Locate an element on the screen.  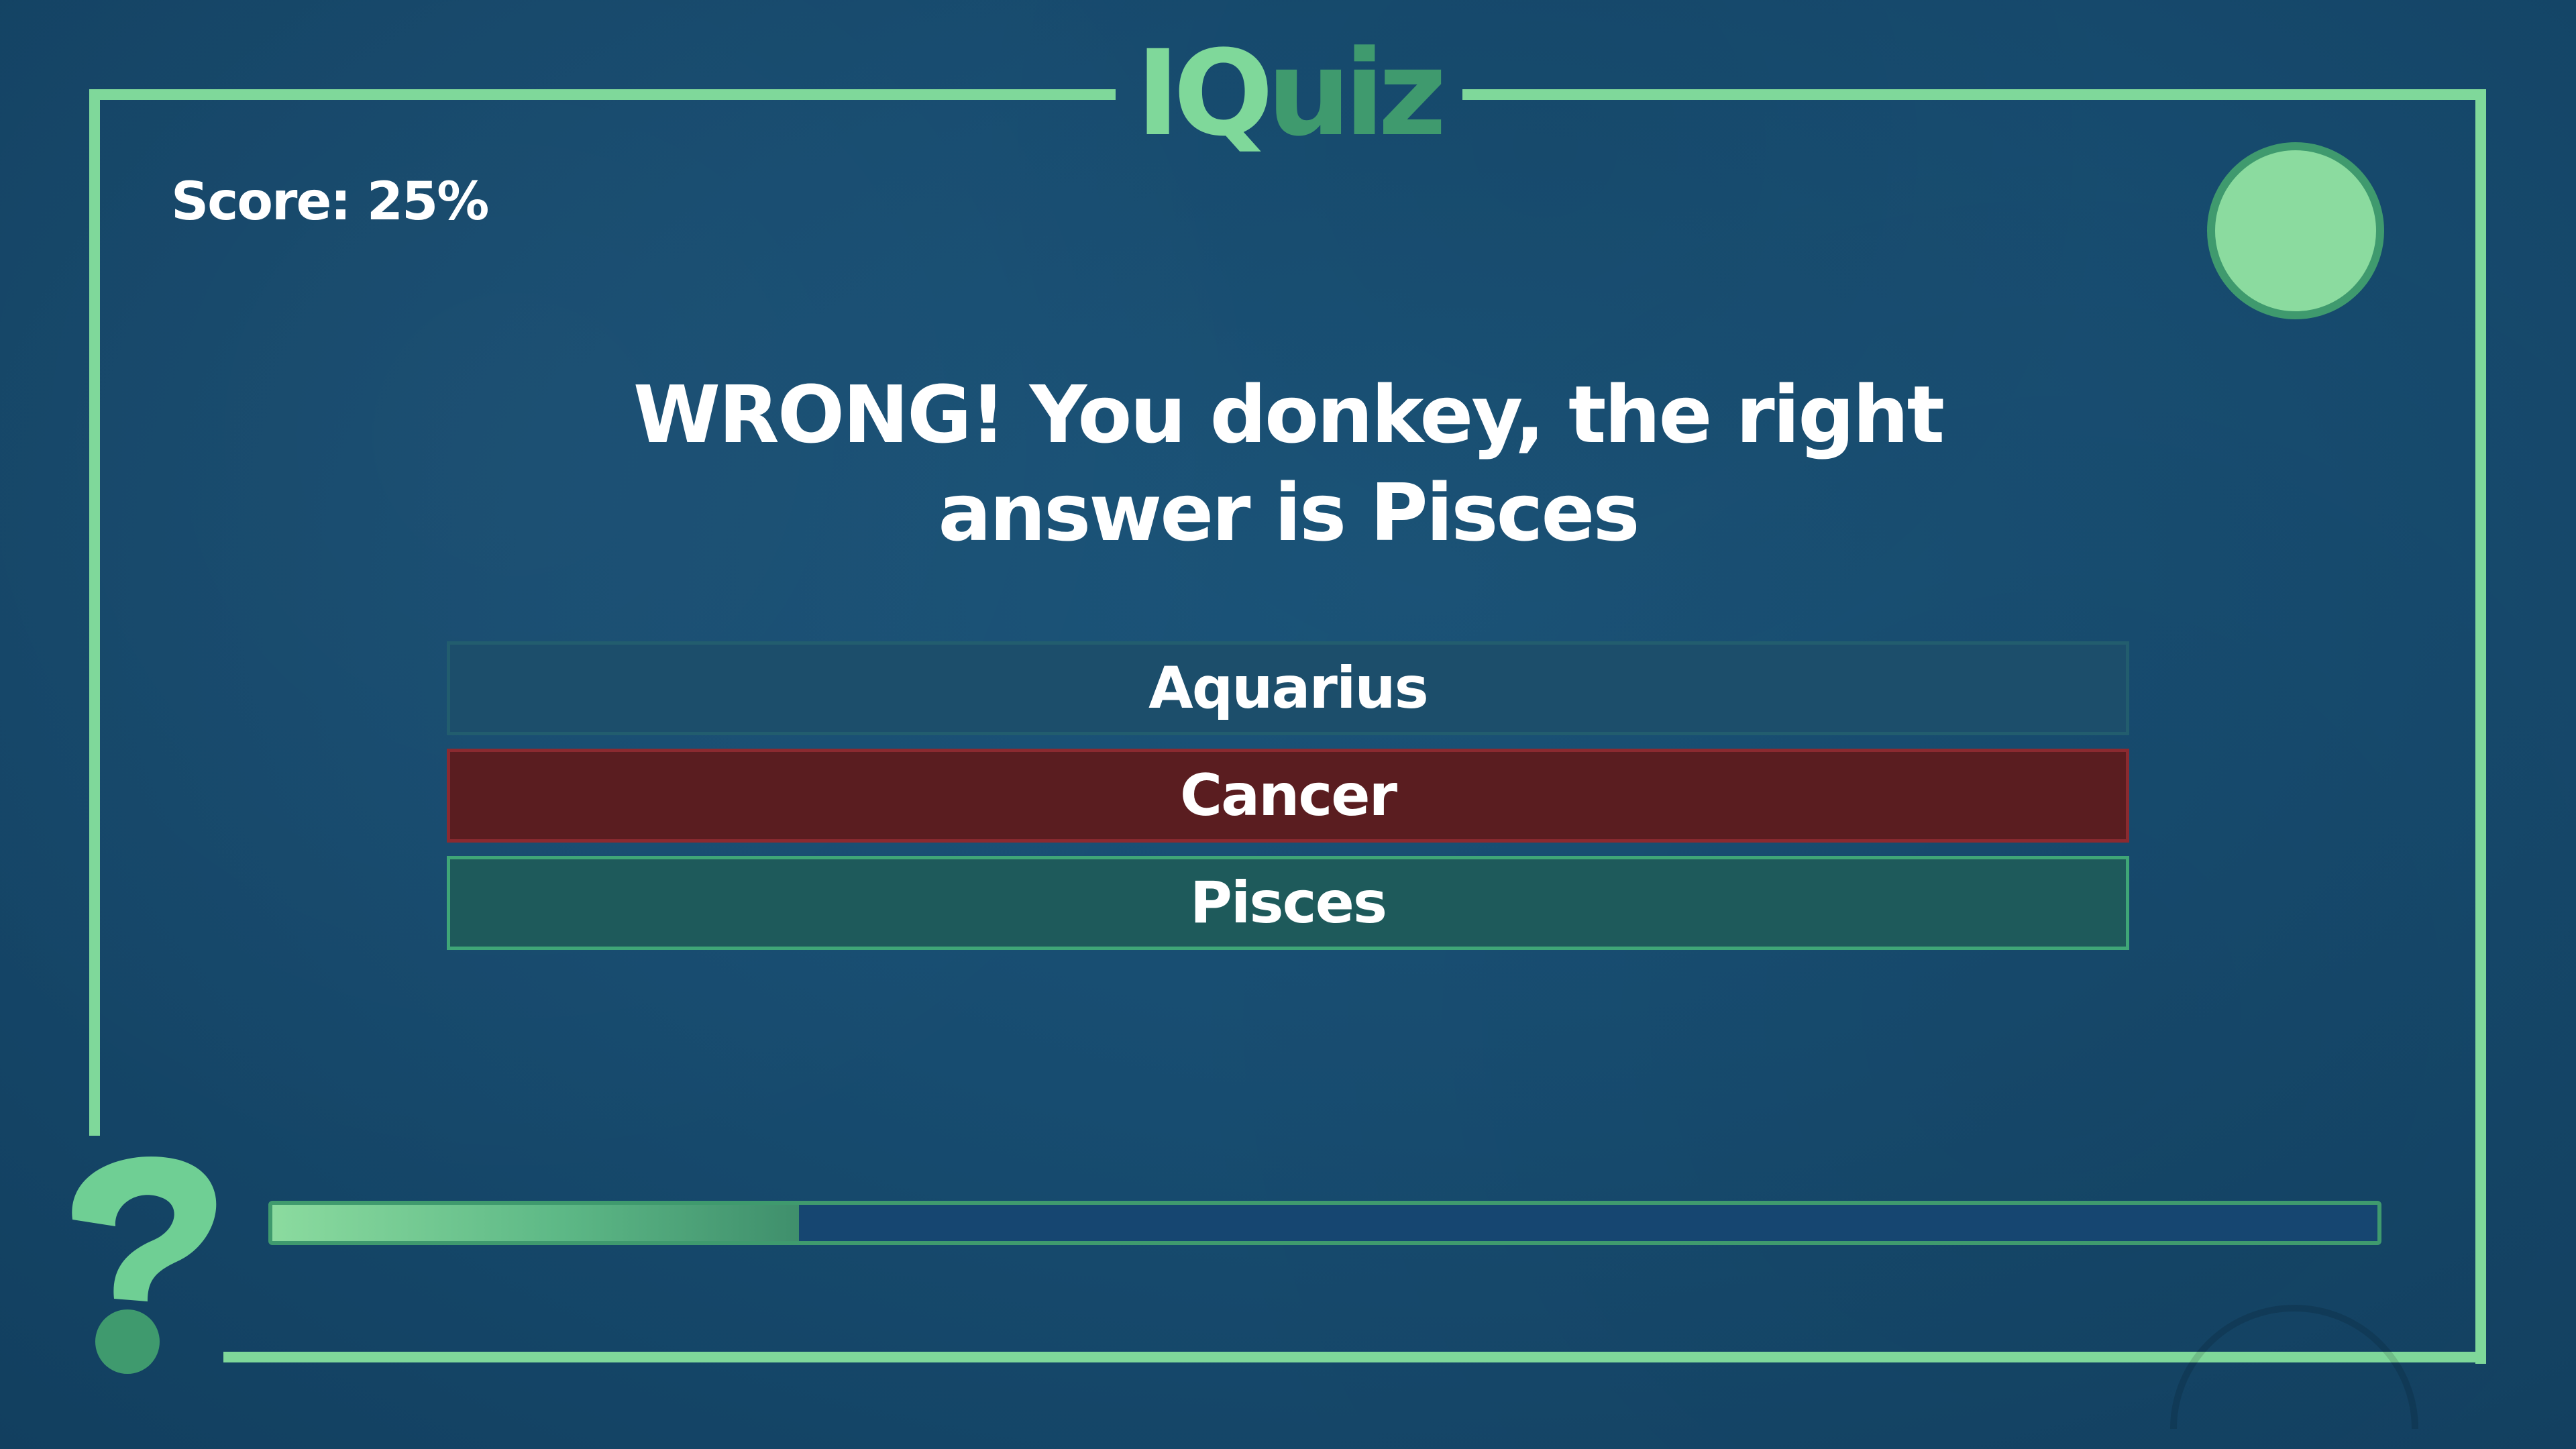
app-logo: IQ uiz is located at coordinates (1288, 94).